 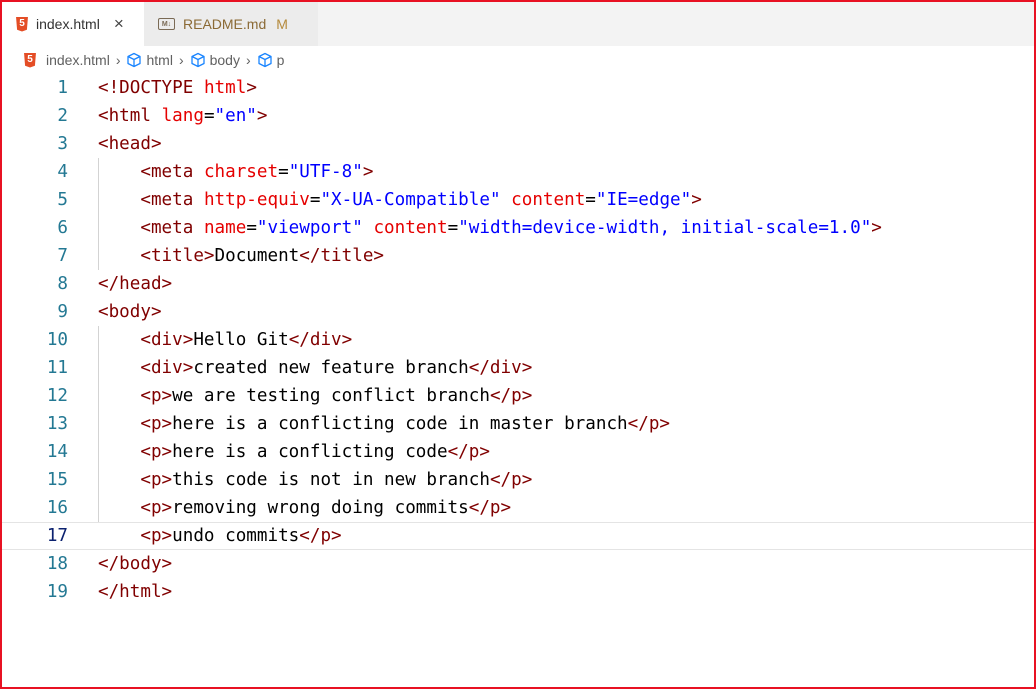 I want to click on code-token: </html>, so click(x=135, y=592).